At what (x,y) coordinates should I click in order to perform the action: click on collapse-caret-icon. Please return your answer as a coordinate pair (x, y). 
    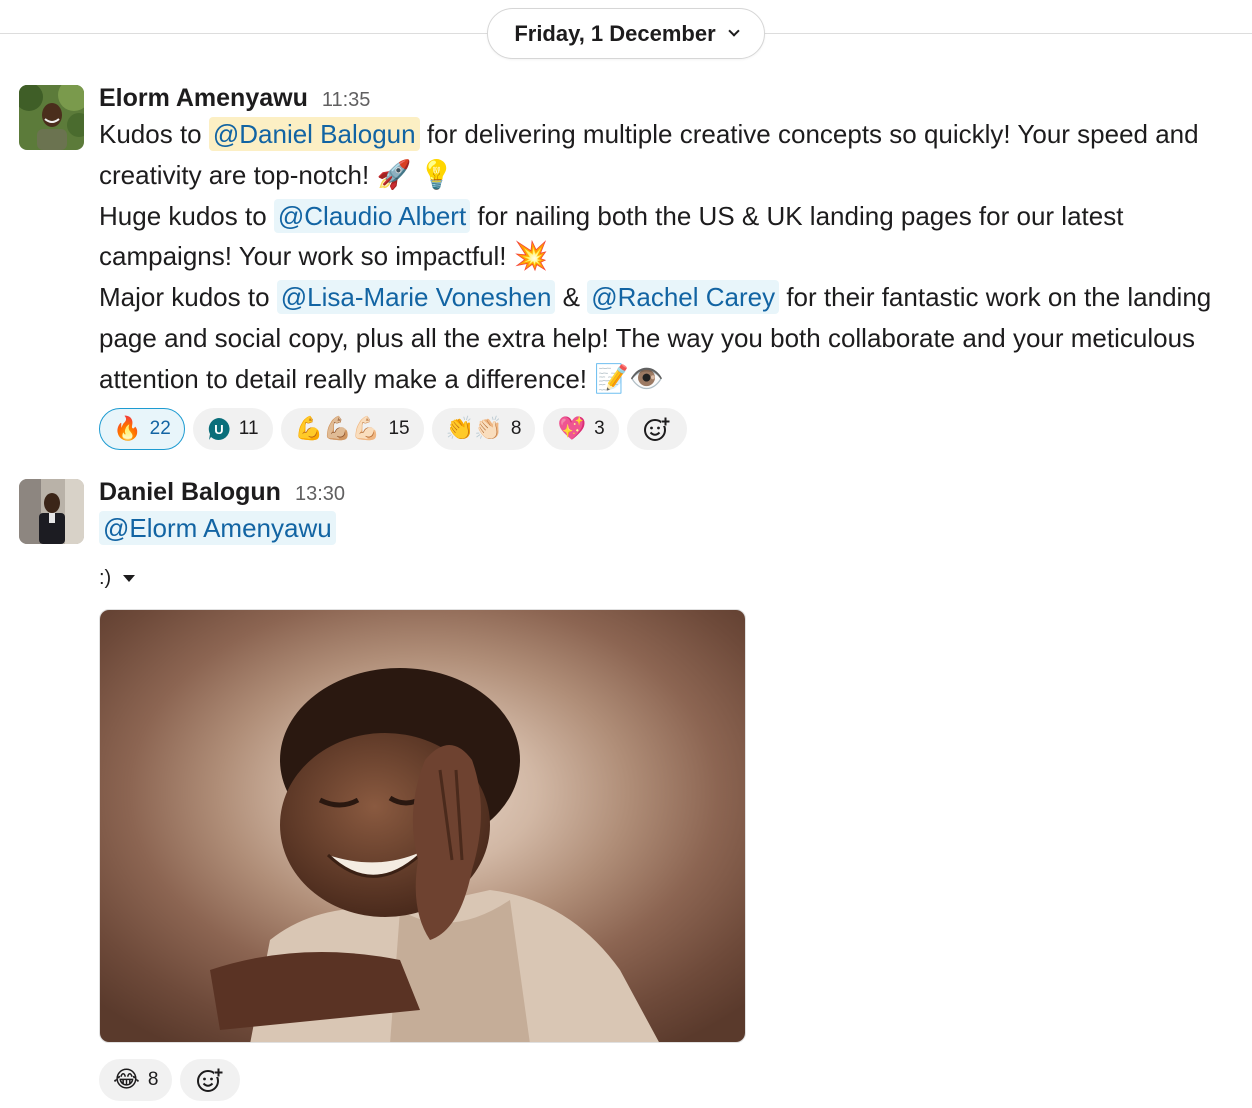
    Looking at the image, I should click on (129, 579).